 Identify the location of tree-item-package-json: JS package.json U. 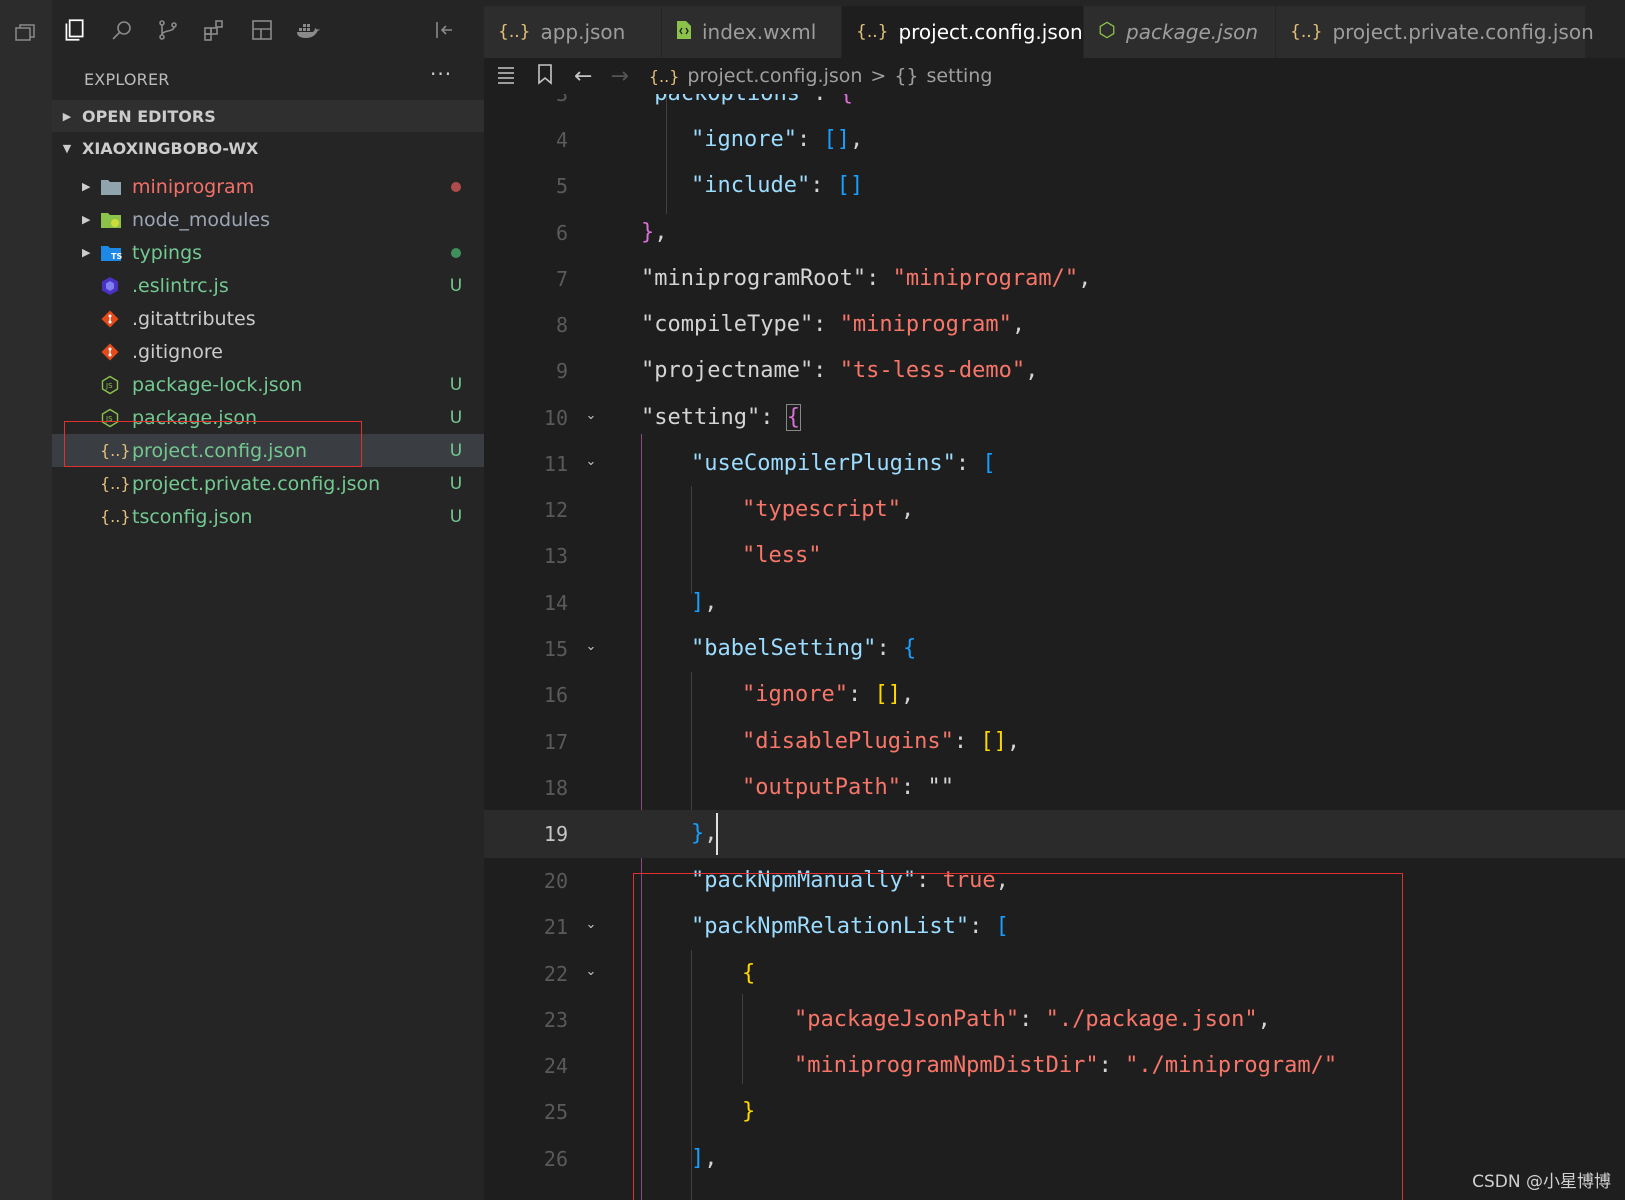
(268, 417).